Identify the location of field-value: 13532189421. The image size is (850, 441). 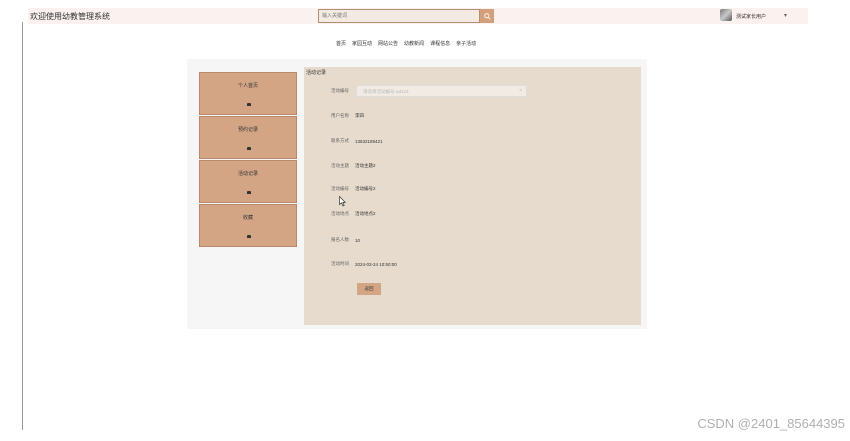
(369, 141).